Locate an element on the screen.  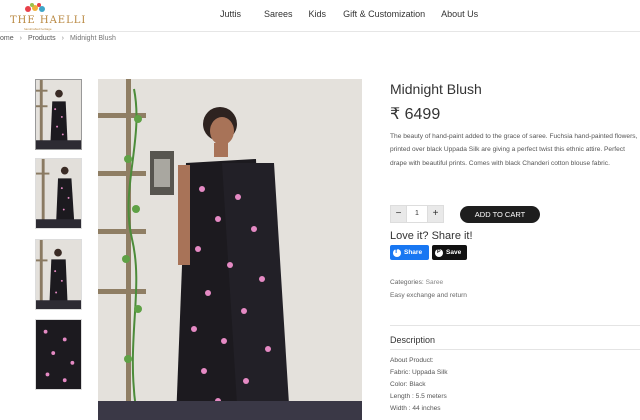
brand-tagline: handcrafted heritage is located at coordinates (38, 29).